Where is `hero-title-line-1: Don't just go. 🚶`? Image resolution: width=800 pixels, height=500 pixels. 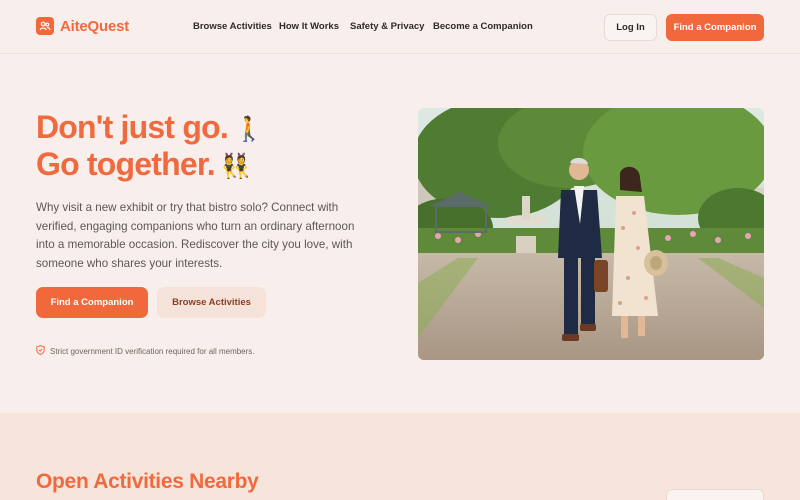
hero-title-line-1: Don't just go. 🚶 is located at coordinates (150, 128).